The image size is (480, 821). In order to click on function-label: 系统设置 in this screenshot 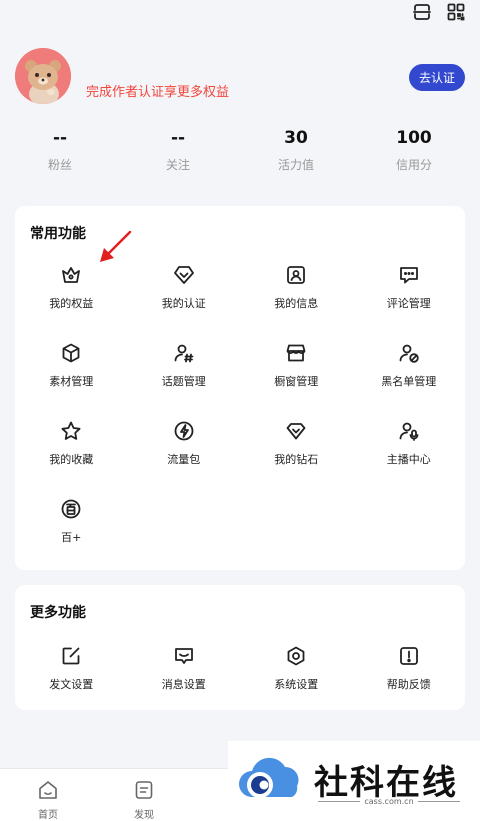, I will do `click(296, 684)`.